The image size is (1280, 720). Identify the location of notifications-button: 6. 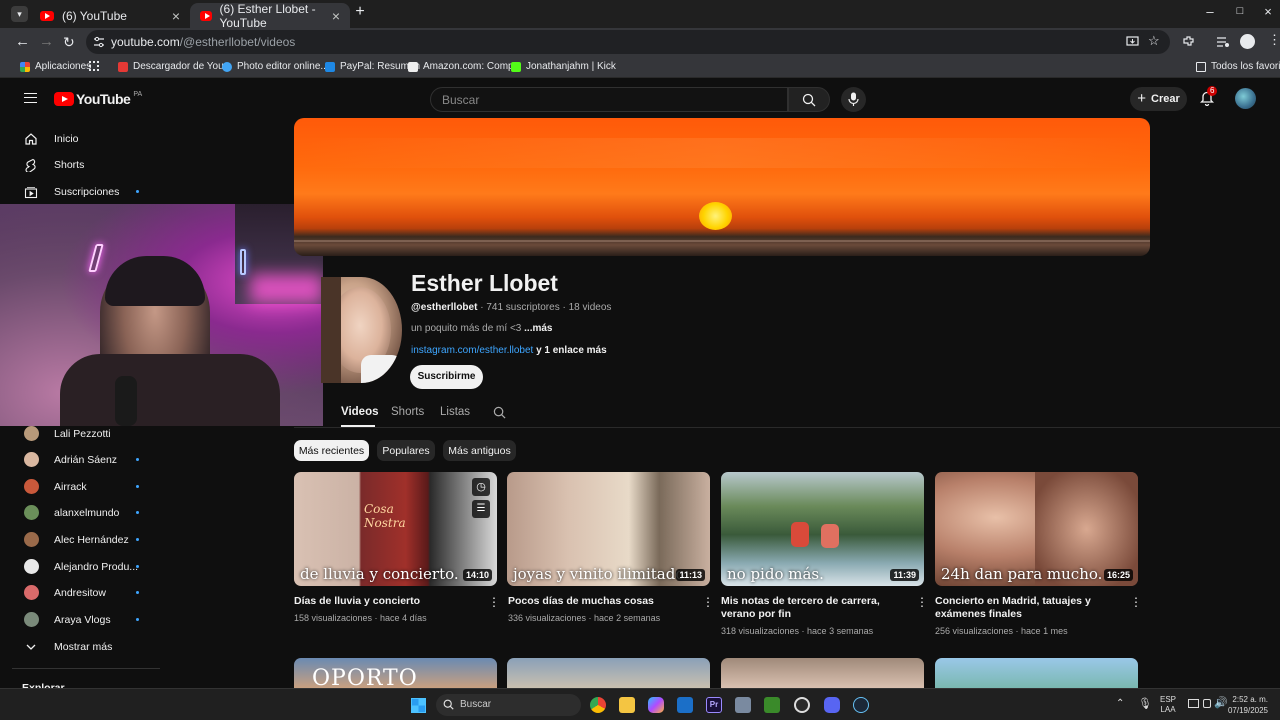
(1208, 96).